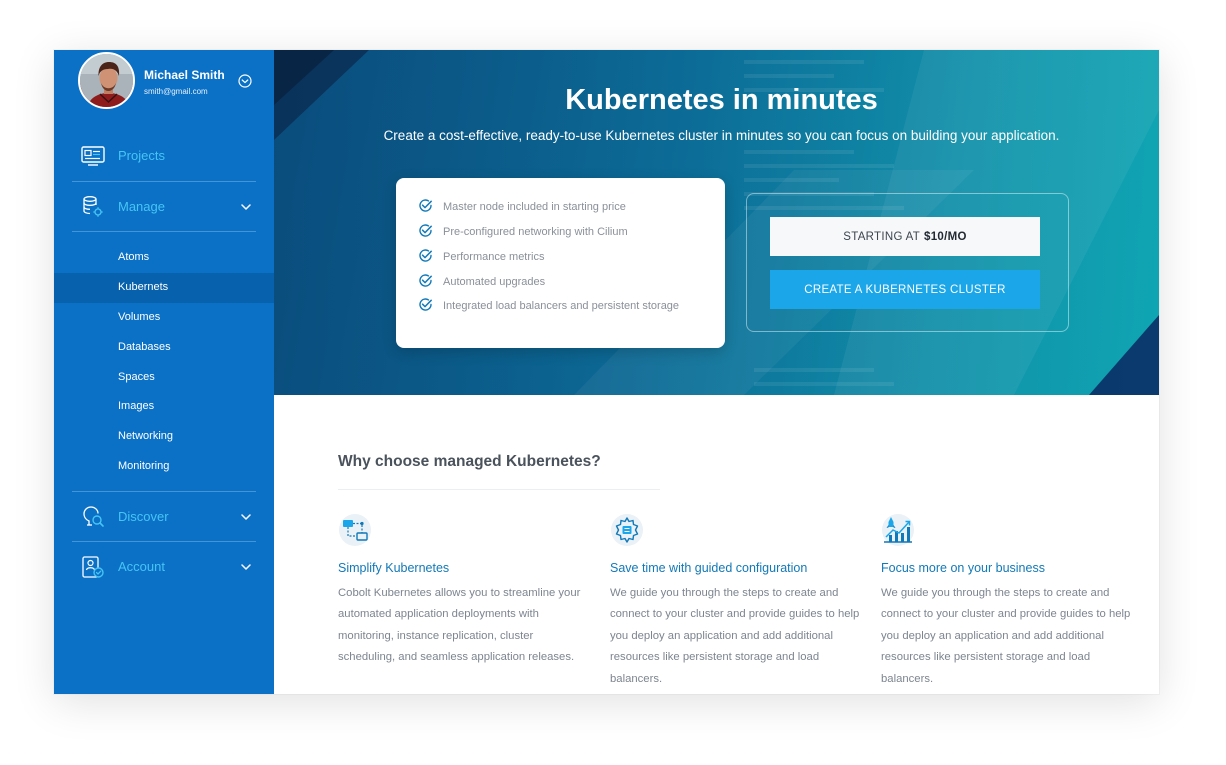 This screenshot has height=765, width=1226. Describe the element at coordinates (184, 75) in the screenshot. I see `user-name: Michael Smith` at that location.